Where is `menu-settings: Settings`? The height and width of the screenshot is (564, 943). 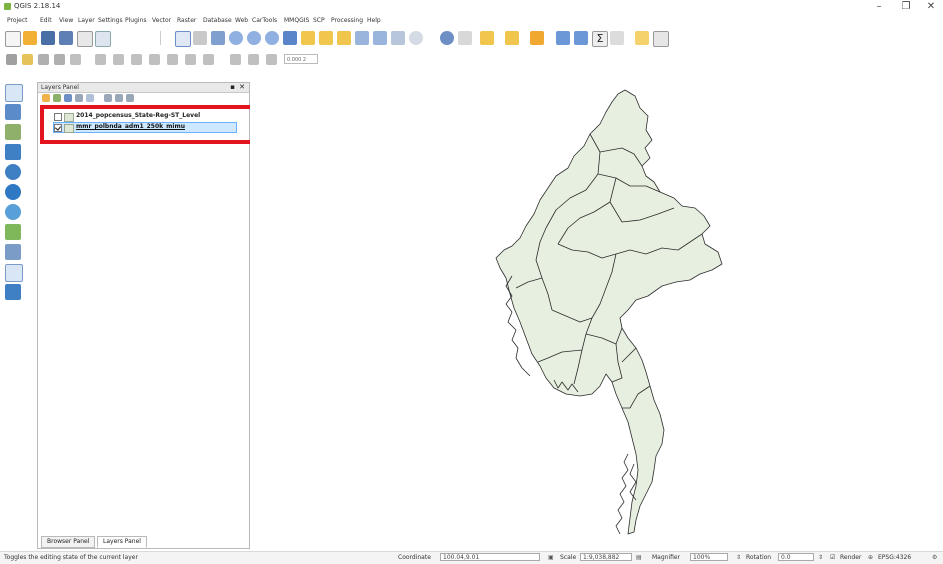 menu-settings: Settings is located at coordinates (110, 20).